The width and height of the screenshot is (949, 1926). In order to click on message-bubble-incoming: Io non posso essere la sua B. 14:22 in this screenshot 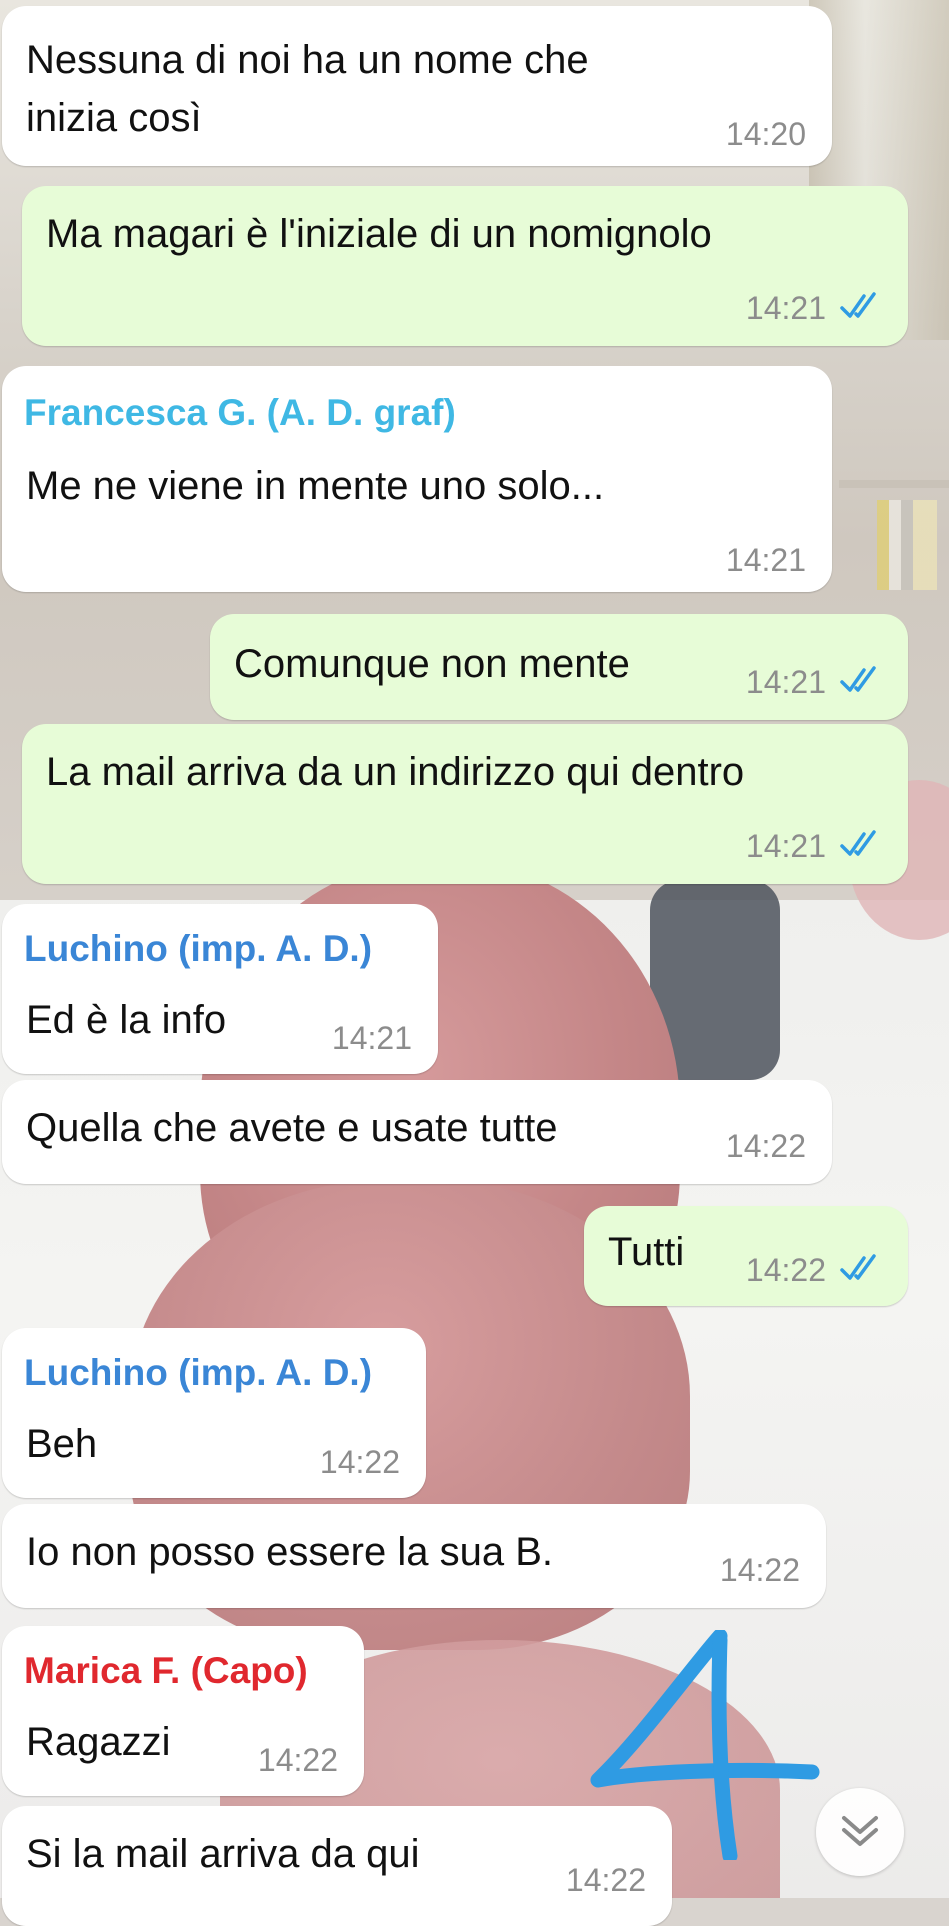, I will do `click(414, 1556)`.